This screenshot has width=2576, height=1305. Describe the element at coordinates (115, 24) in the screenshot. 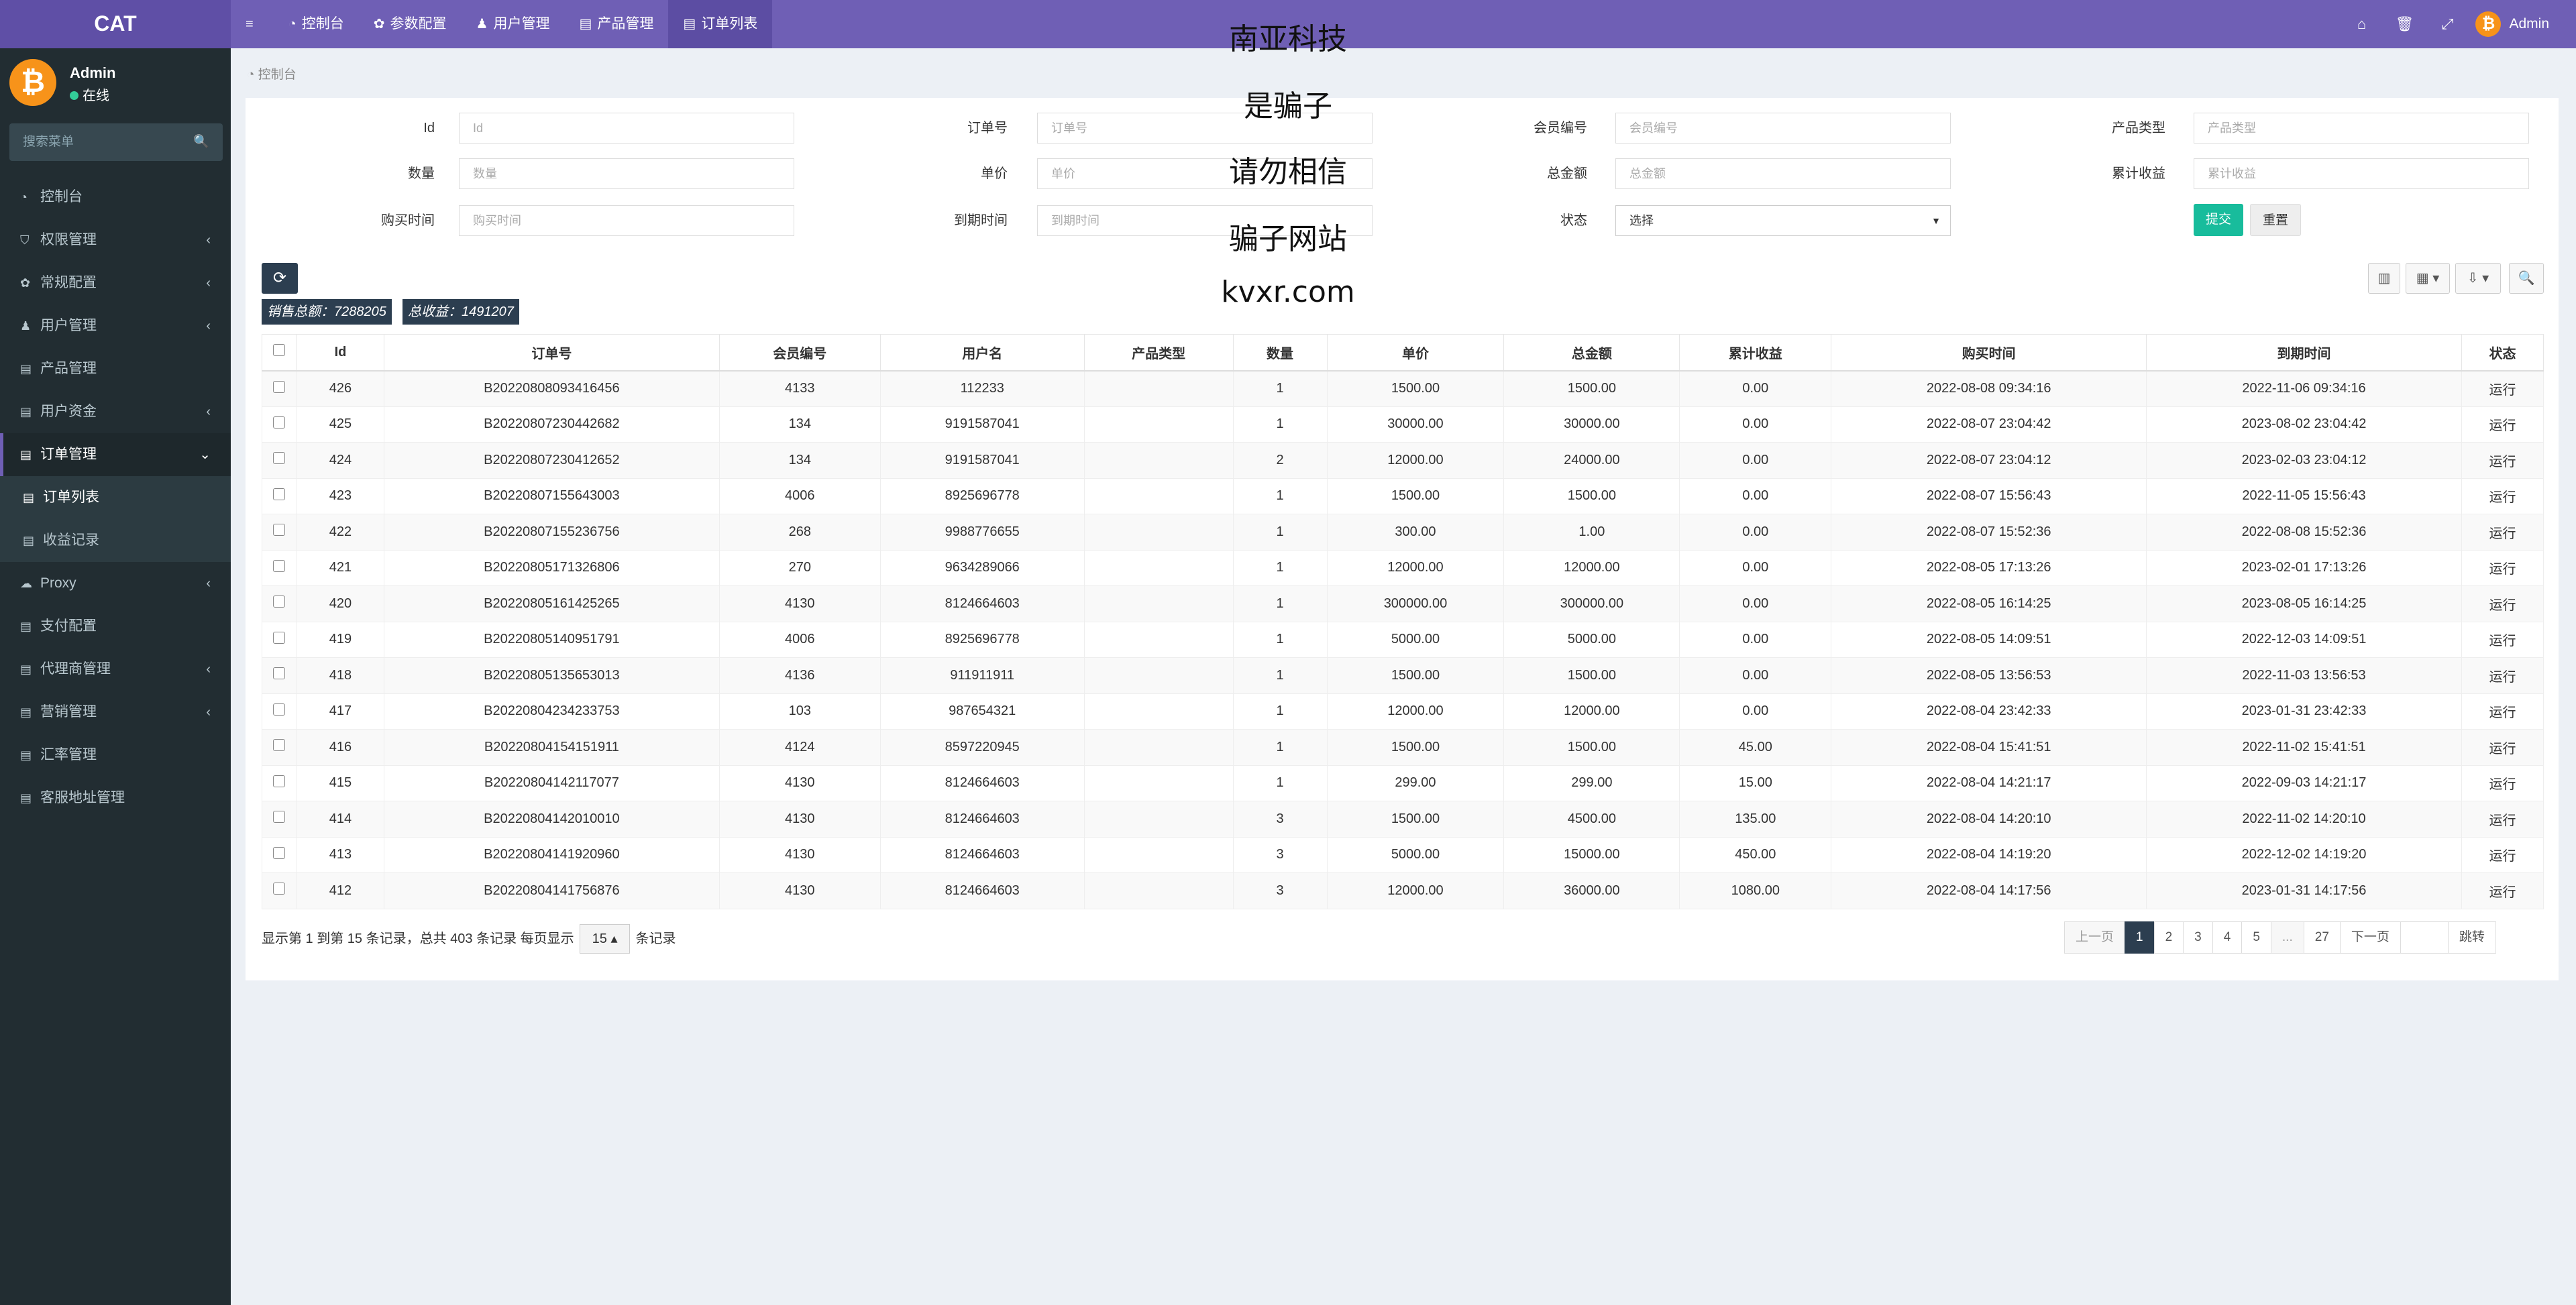

I see `app-logo: CAT` at that location.